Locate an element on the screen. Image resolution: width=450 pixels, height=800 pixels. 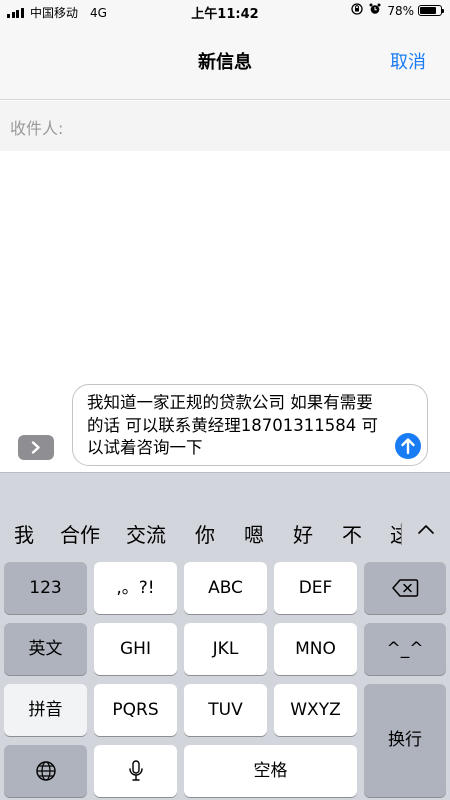
key-label: 123 is located at coordinates (45, 588).